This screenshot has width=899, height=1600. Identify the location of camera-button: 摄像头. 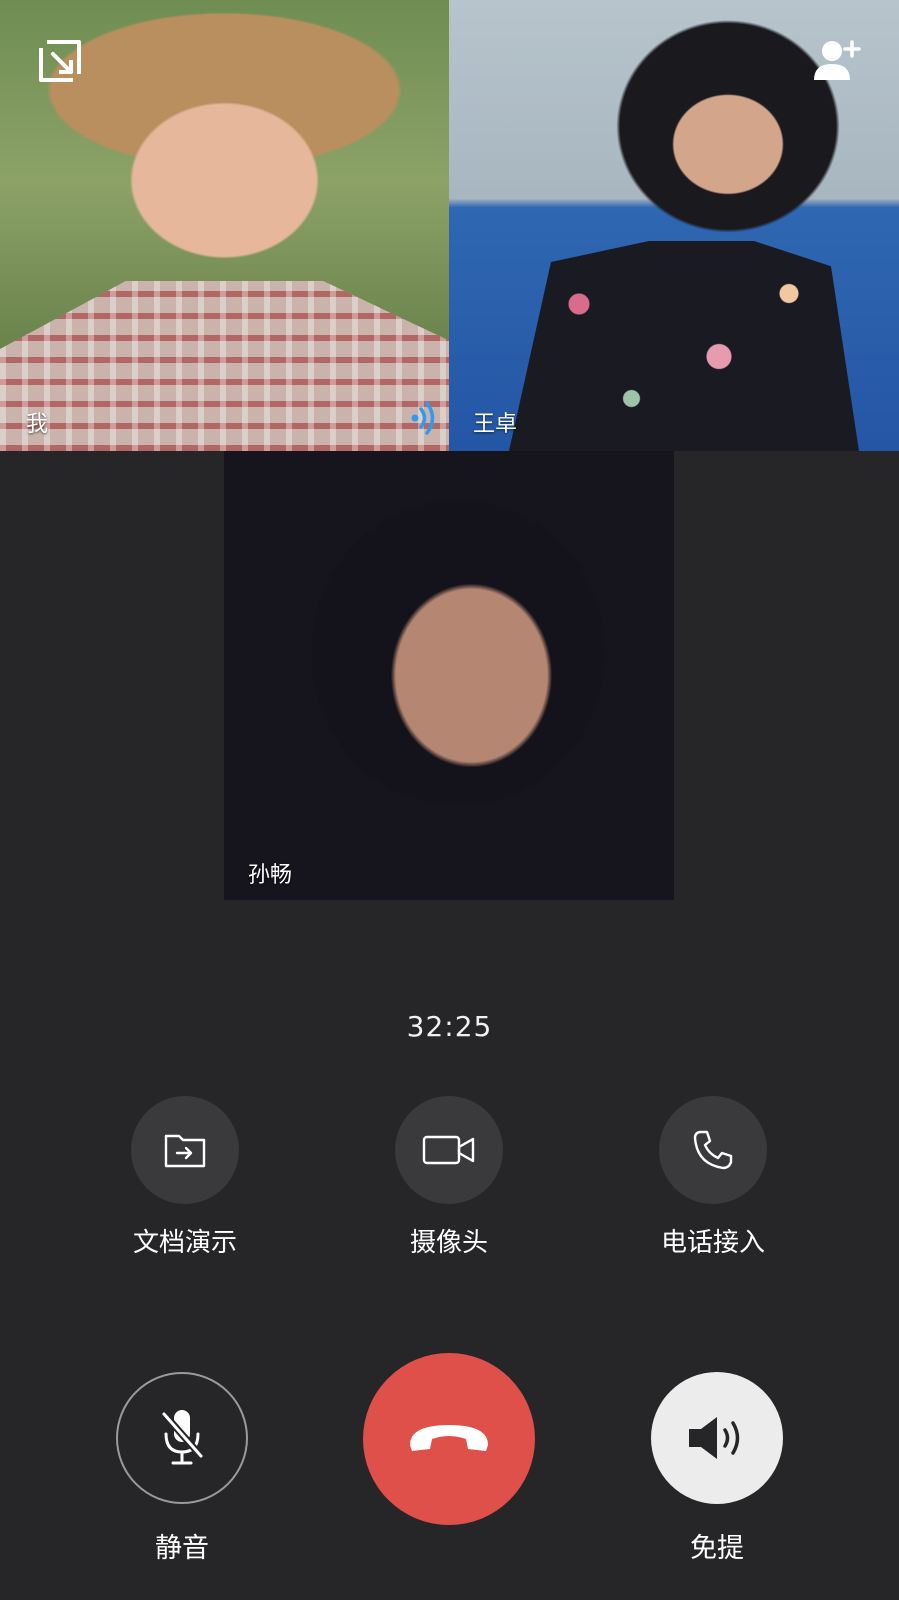
(449, 1177).